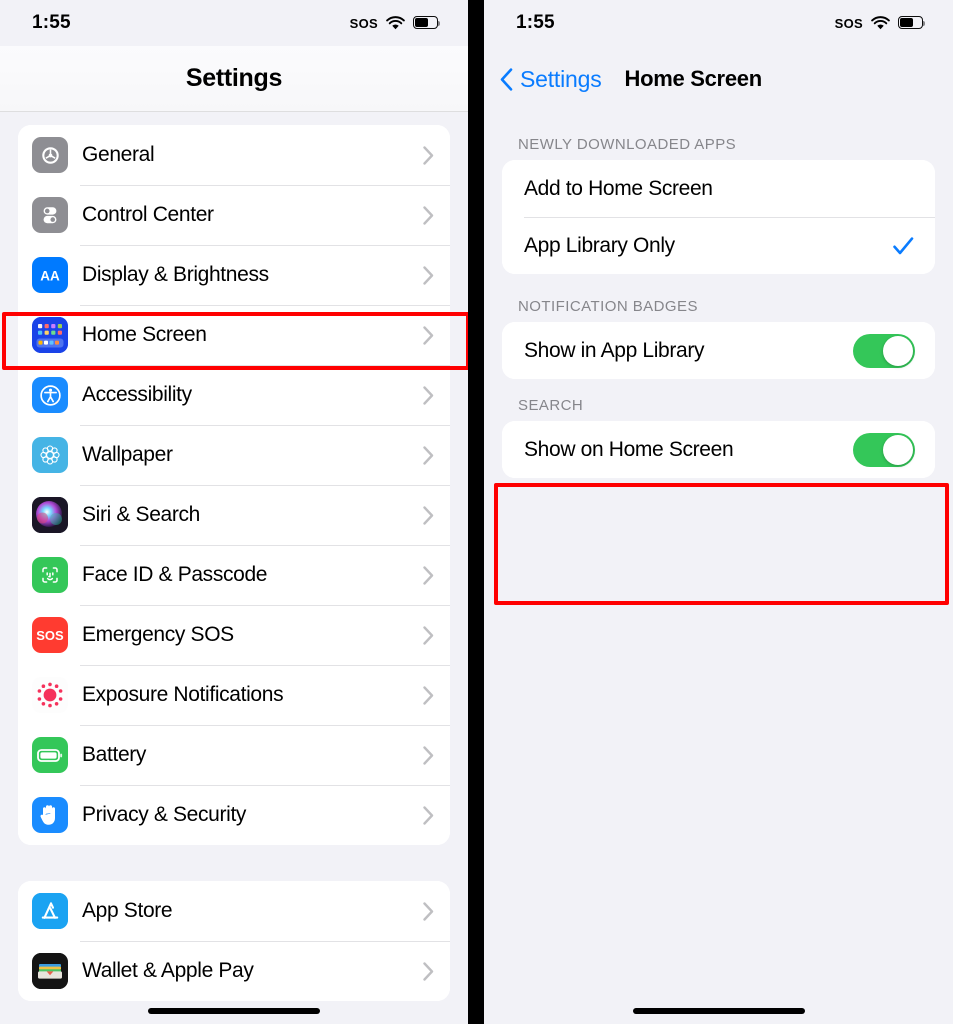  I want to click on face-id-icon, so click(50, 575).